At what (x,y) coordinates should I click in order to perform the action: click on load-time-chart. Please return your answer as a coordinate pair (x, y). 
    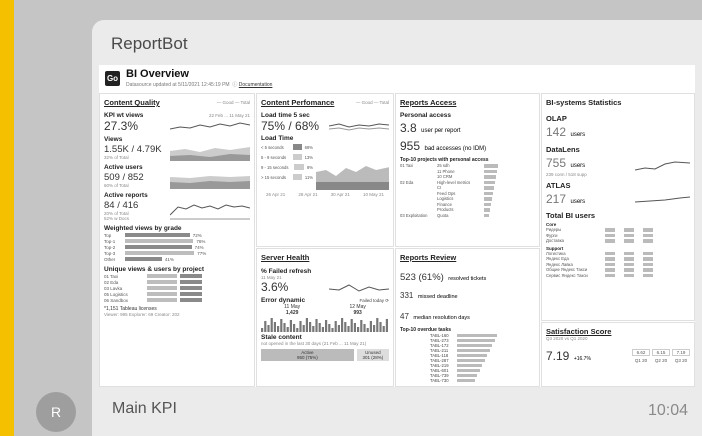
    Looking at the image, I should click on (352, 178).